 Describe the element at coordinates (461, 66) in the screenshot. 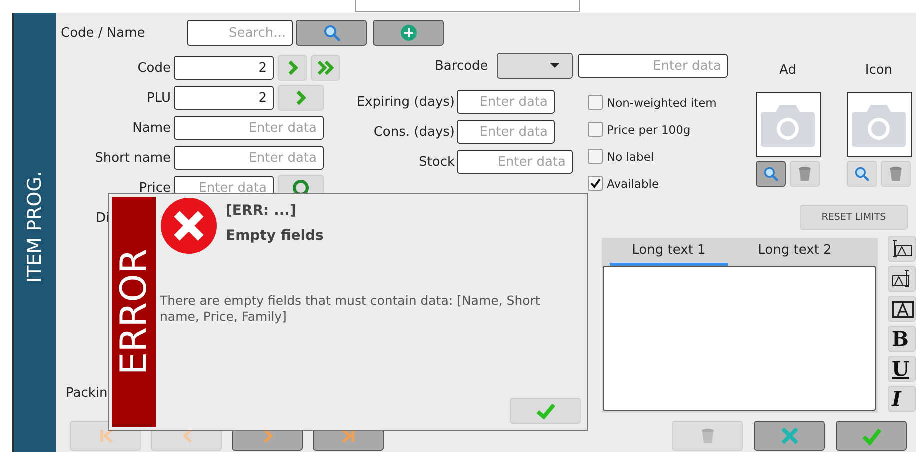

I see `field-label: Barcode` at that location.